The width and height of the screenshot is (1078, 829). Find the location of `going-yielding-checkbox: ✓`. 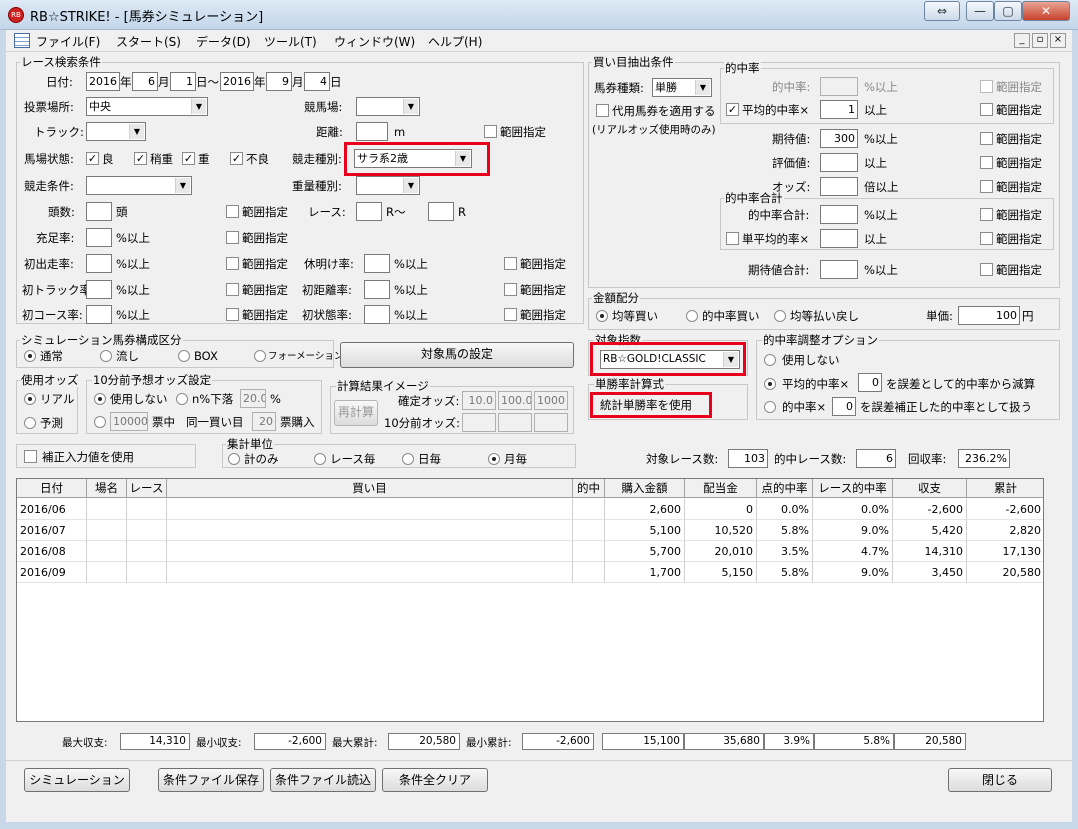

going-yielding-checkbox: ✓ is located at coordinates (140, 158).